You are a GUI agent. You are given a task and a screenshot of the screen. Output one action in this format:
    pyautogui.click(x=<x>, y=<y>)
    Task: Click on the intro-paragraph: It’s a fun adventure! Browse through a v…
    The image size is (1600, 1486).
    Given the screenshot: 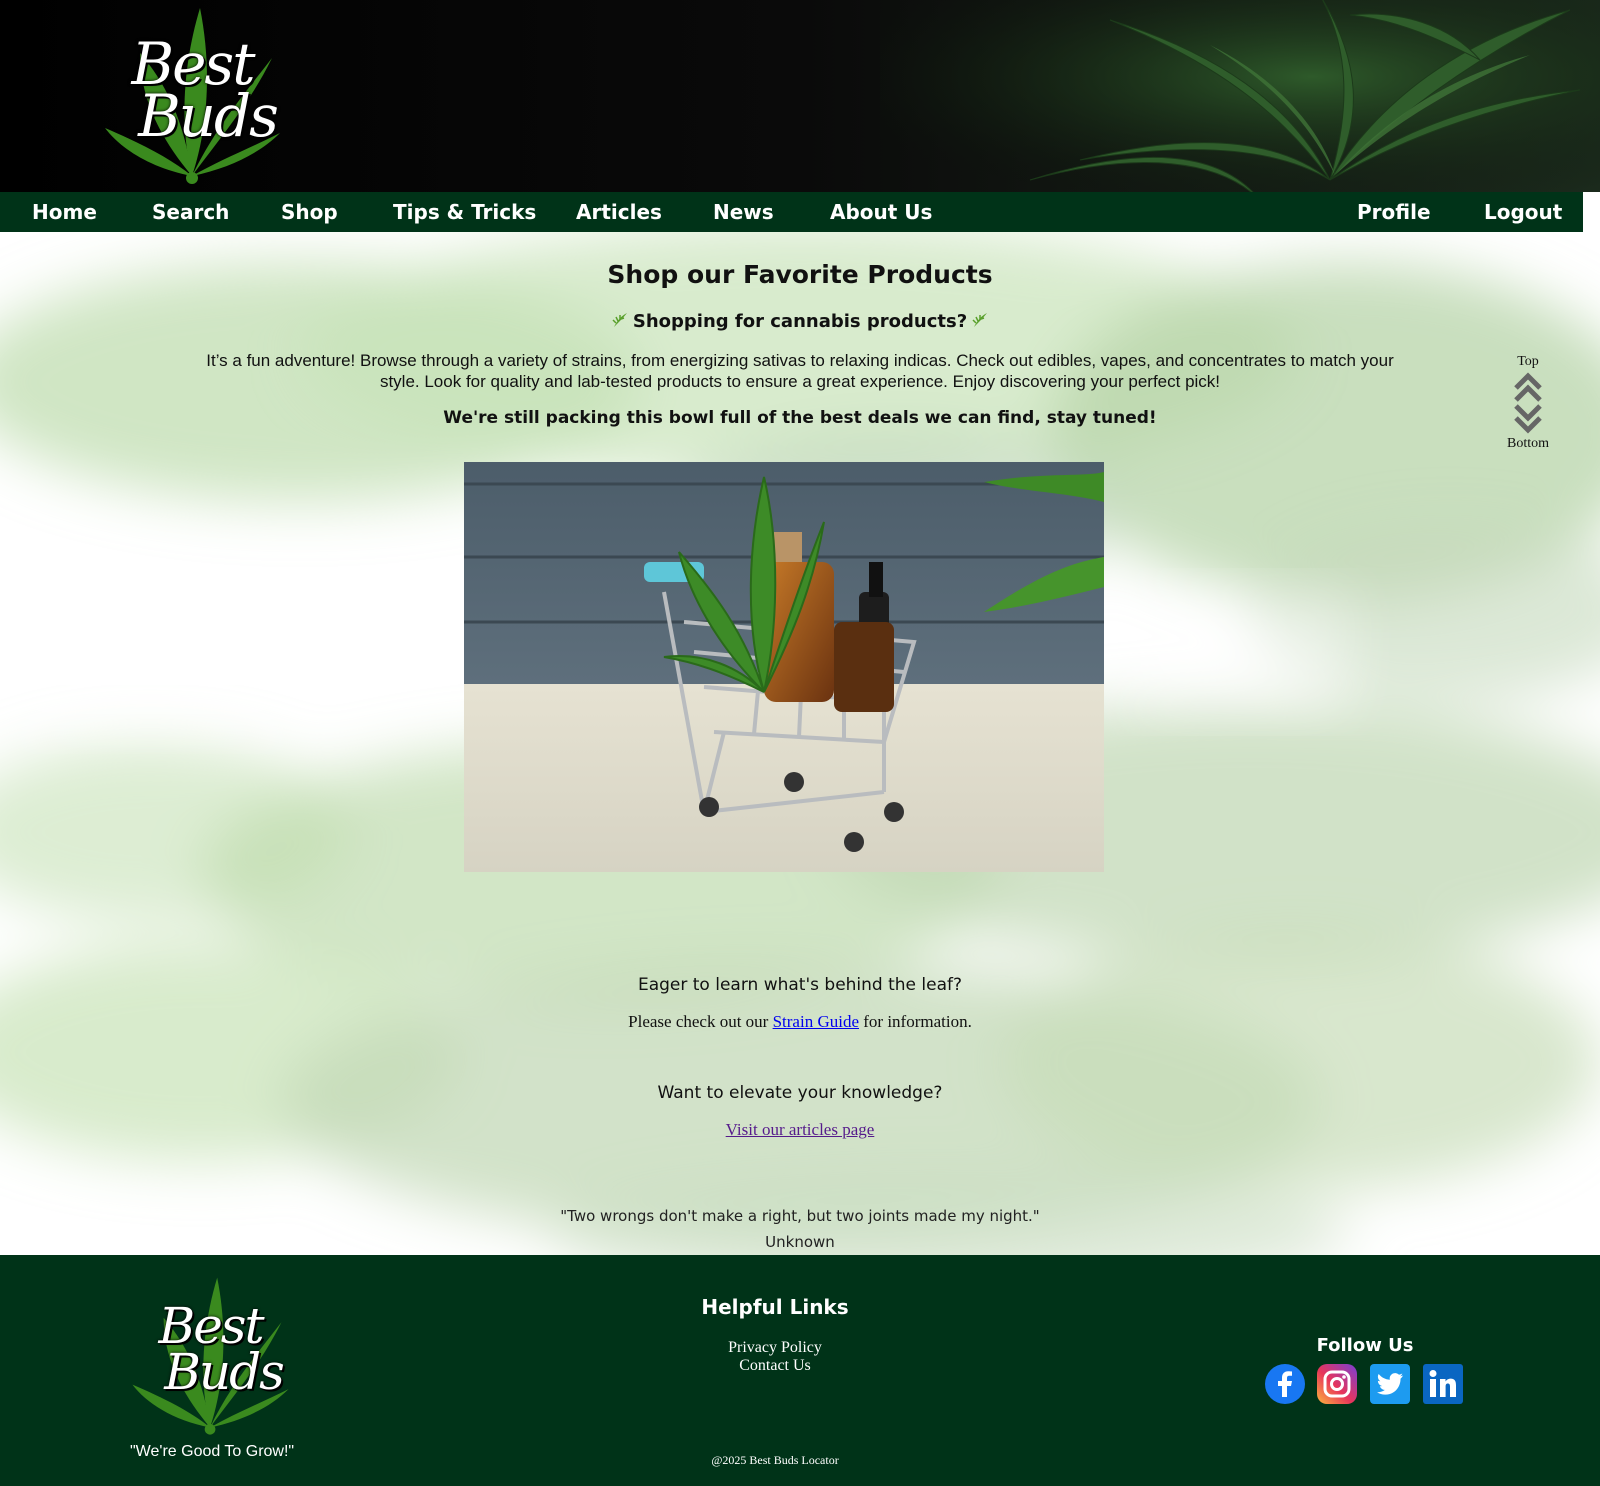 What is the action you would take?
    pyautogui.click(x=800, y=371)
    